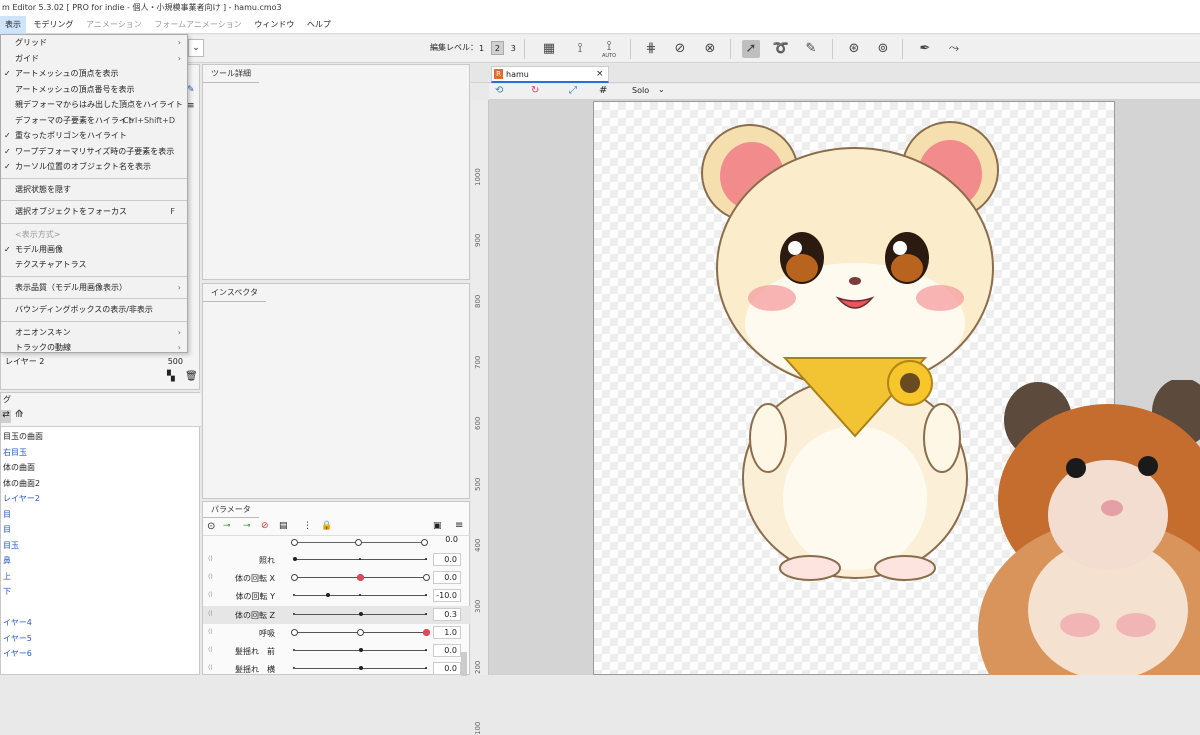  Describe the element at coordinates (954, 49) in the screenshot. I see `connect-path-icon: ⤳` at that location.